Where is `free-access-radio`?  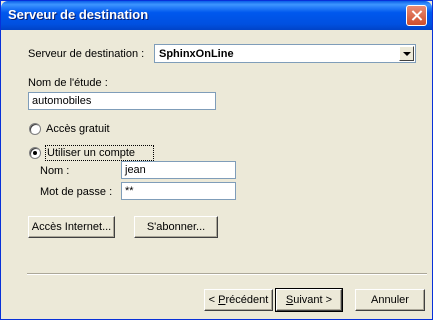 free-access-radio is located at coordinates (35, 129).